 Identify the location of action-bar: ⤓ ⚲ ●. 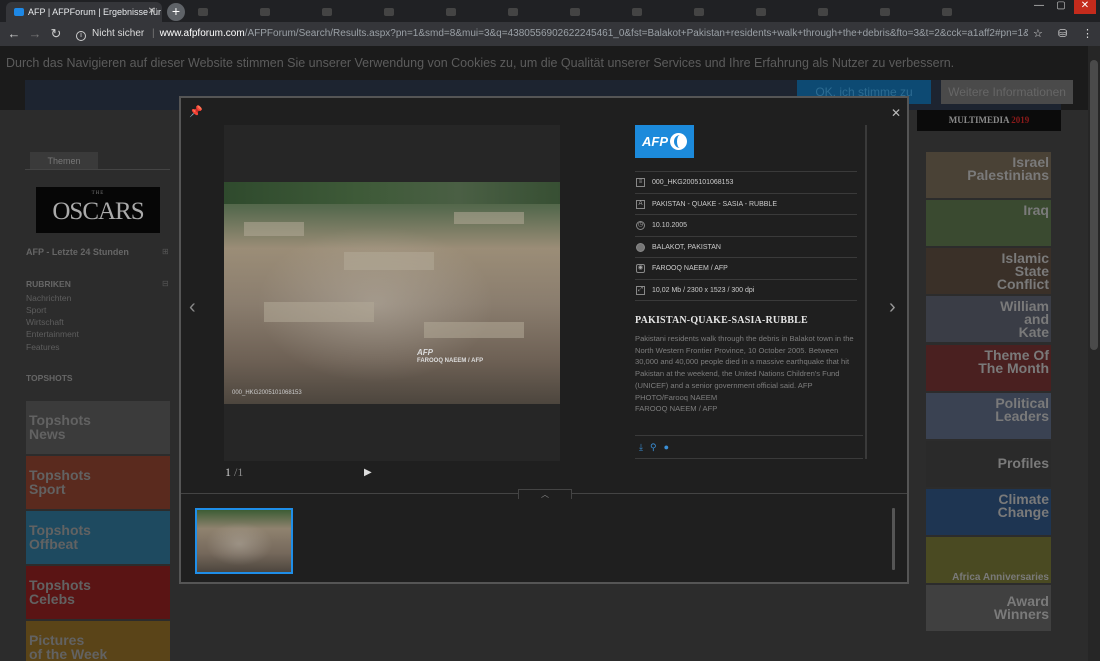
(657, 447).